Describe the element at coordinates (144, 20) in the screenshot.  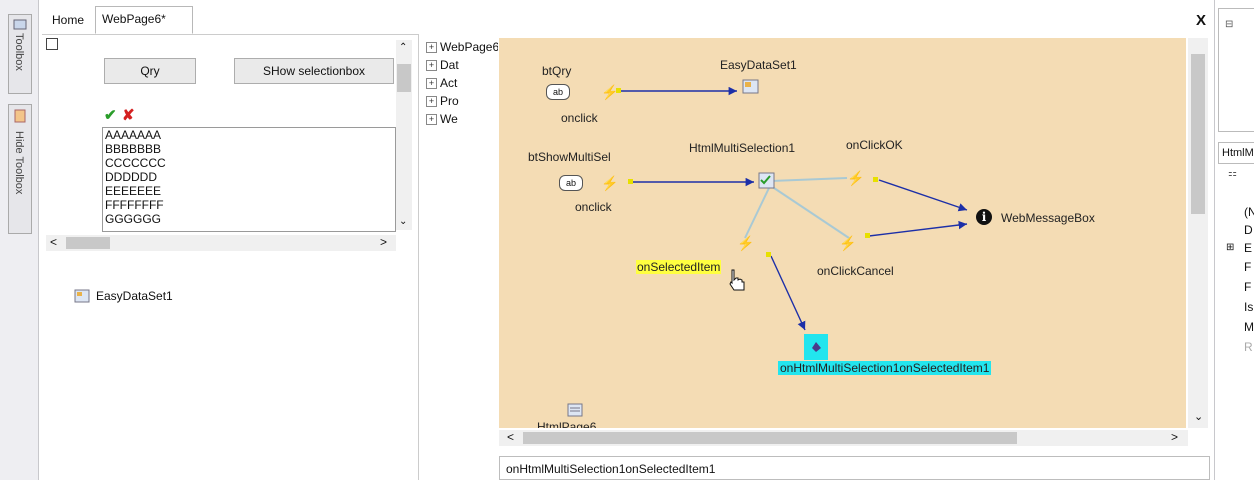
I see `tab-webpage6: WebPage6*` at that location.